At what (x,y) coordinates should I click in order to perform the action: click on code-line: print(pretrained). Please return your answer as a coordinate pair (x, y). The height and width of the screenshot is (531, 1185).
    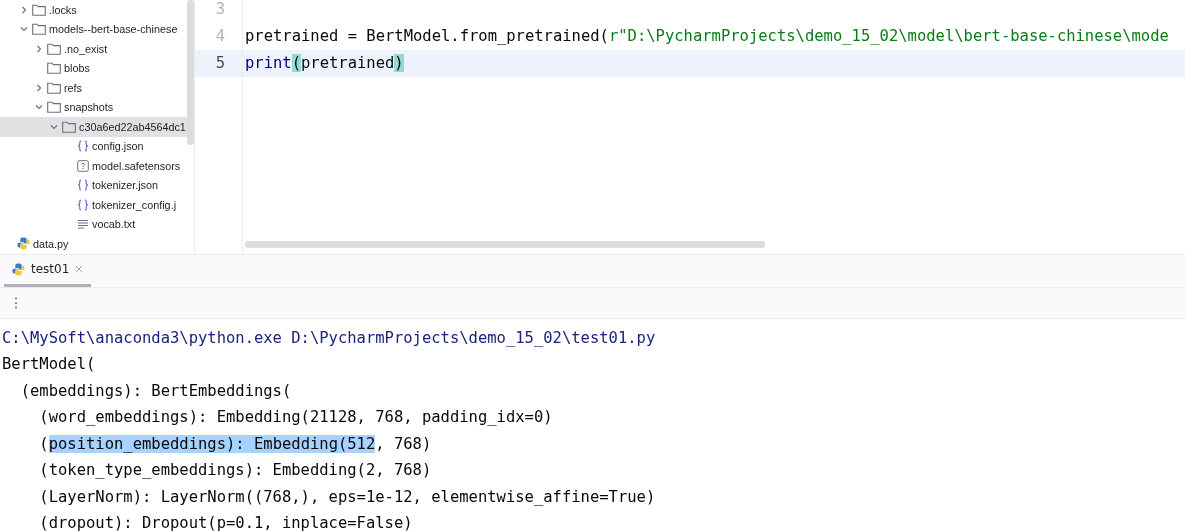
    Looking at the image, I should click on (324, 63).